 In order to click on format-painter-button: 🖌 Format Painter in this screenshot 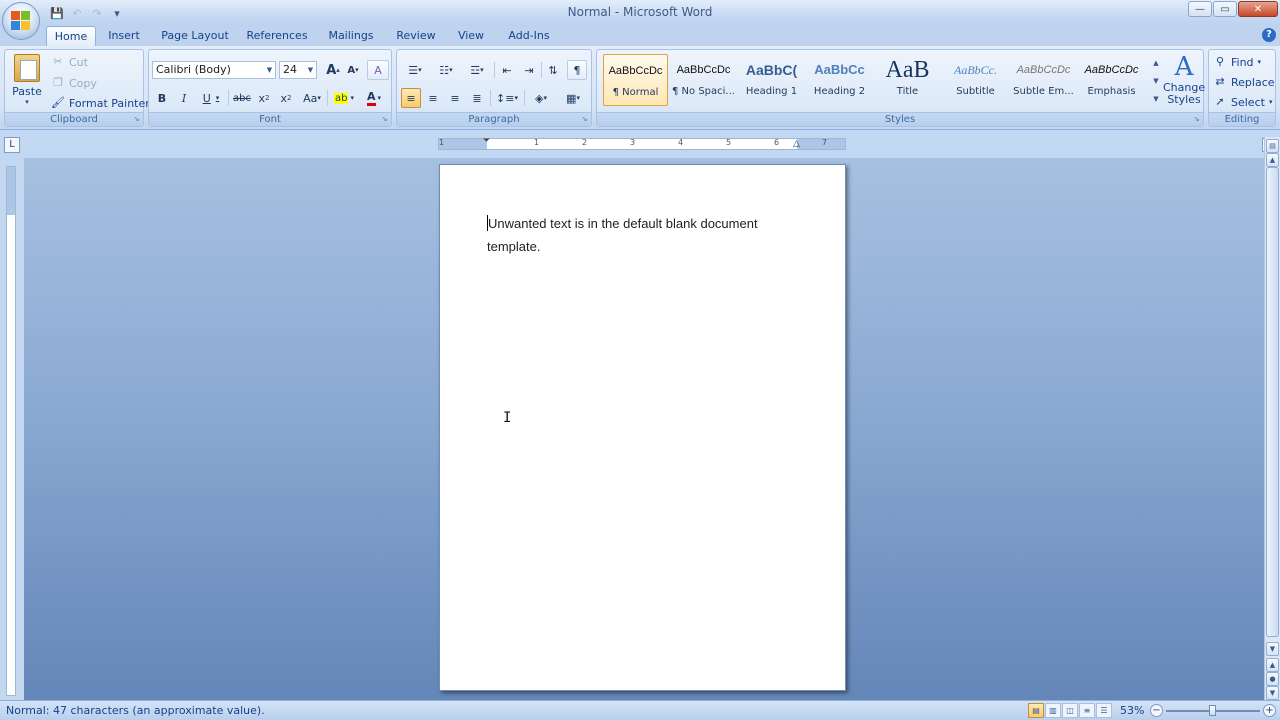, I will do `click(100, 103)`.